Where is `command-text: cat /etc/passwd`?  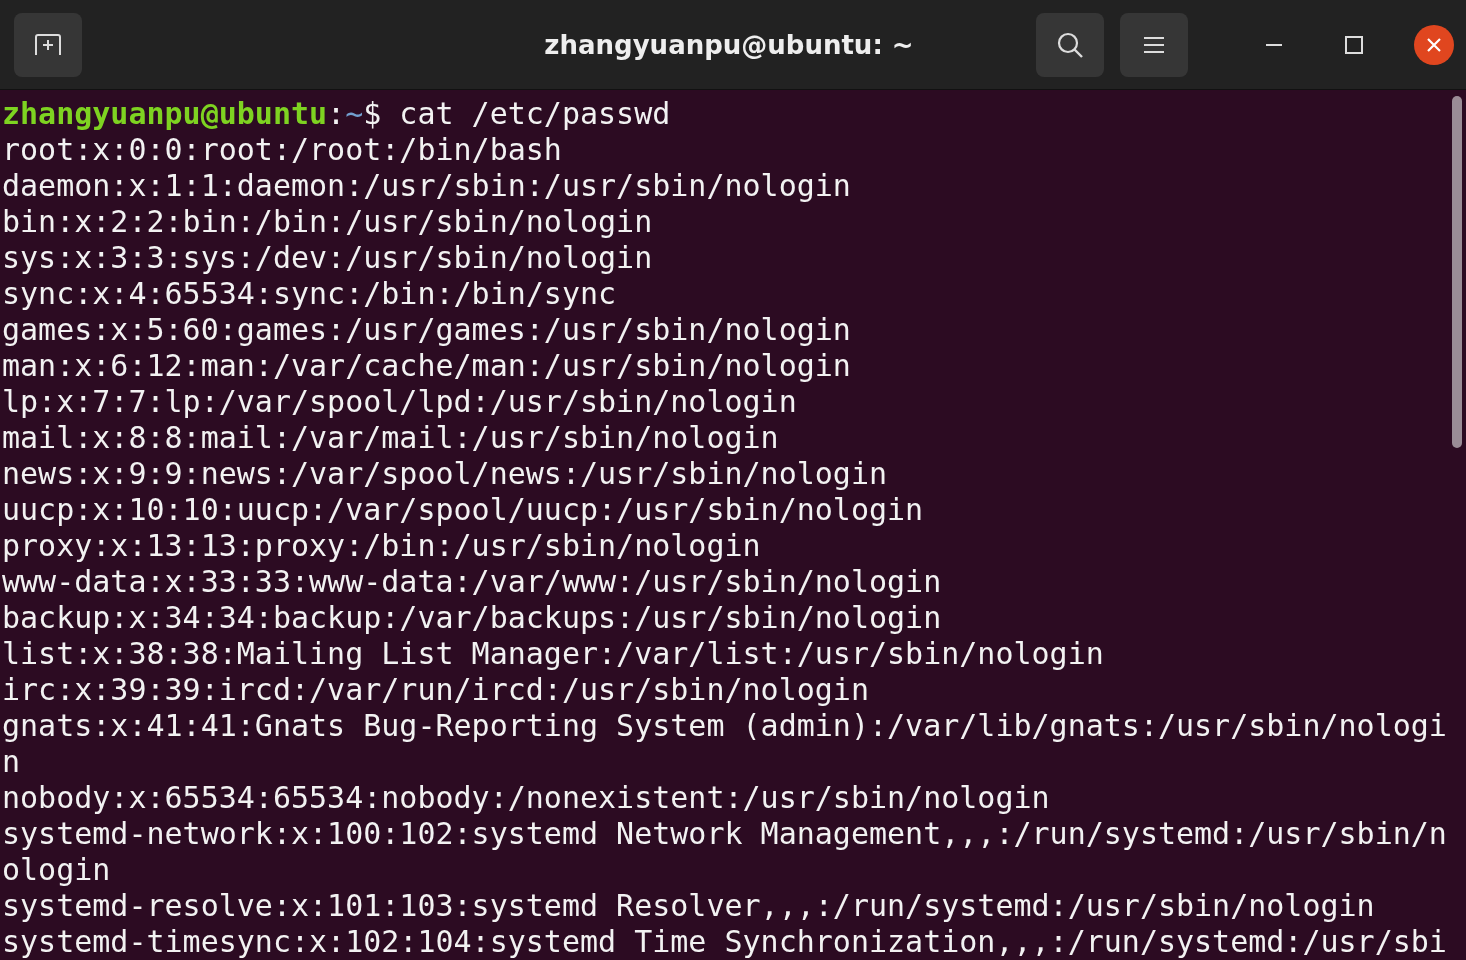
command-text: cat /etc/passwd is located at coordinates (535, 113).